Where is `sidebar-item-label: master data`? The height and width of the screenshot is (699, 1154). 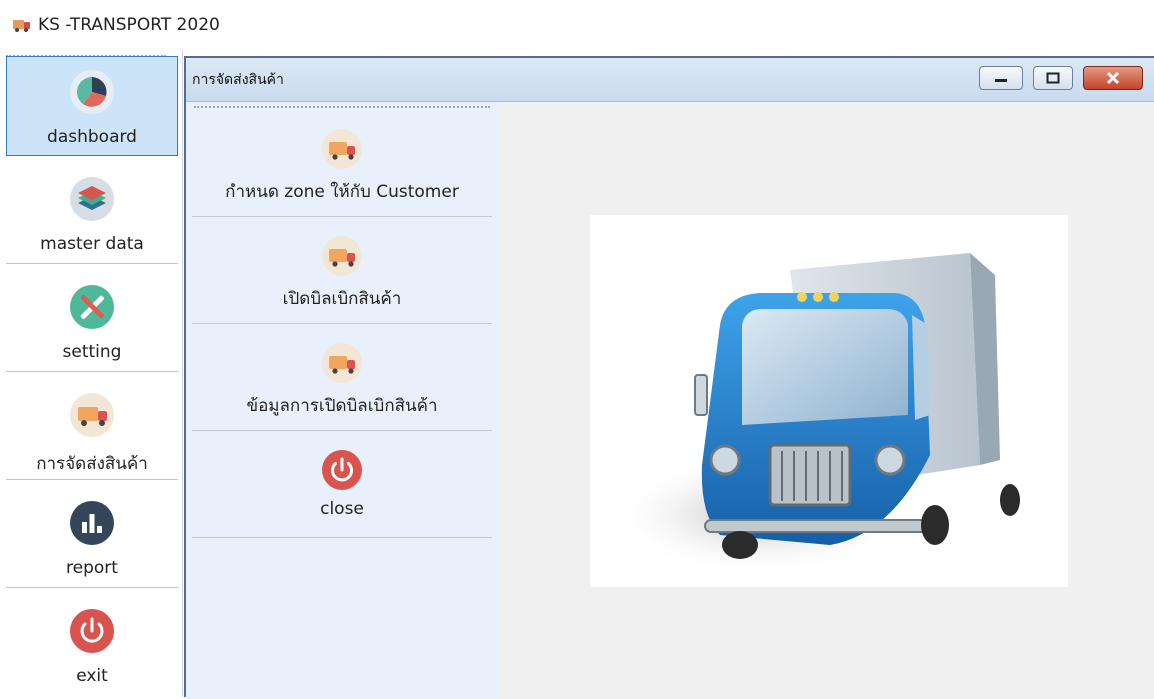 sidebar-item-label: master data is located at coordinates (92, 244).